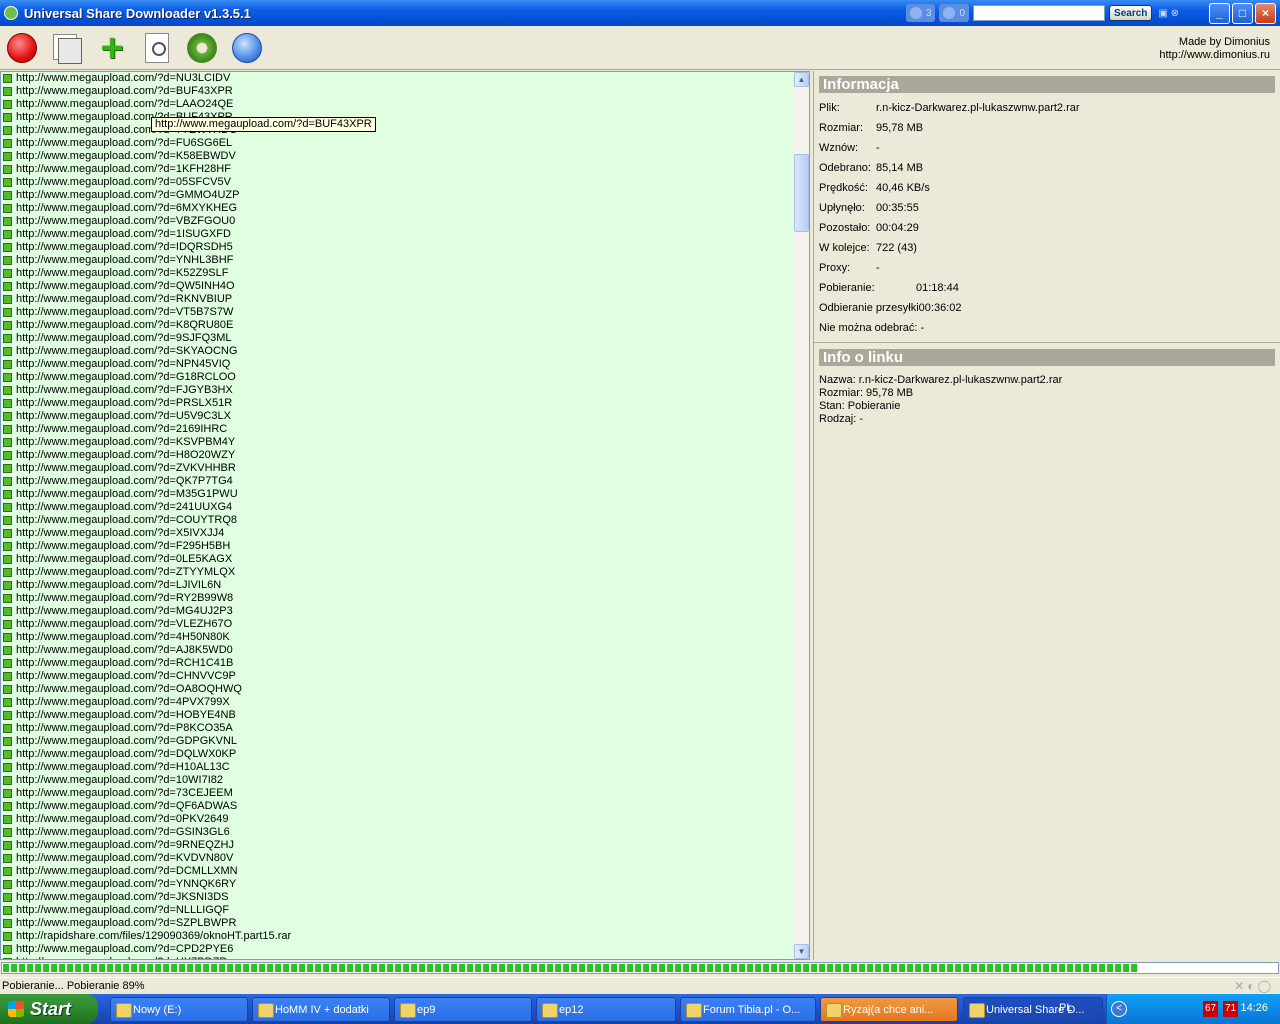 This screenshot has height=1024, width=1280. Describe the element at coordinates (398, 312) in the screenshot. I see `link-row: http://www.megaupload.com/?d=VT5B7S7W` at that location.